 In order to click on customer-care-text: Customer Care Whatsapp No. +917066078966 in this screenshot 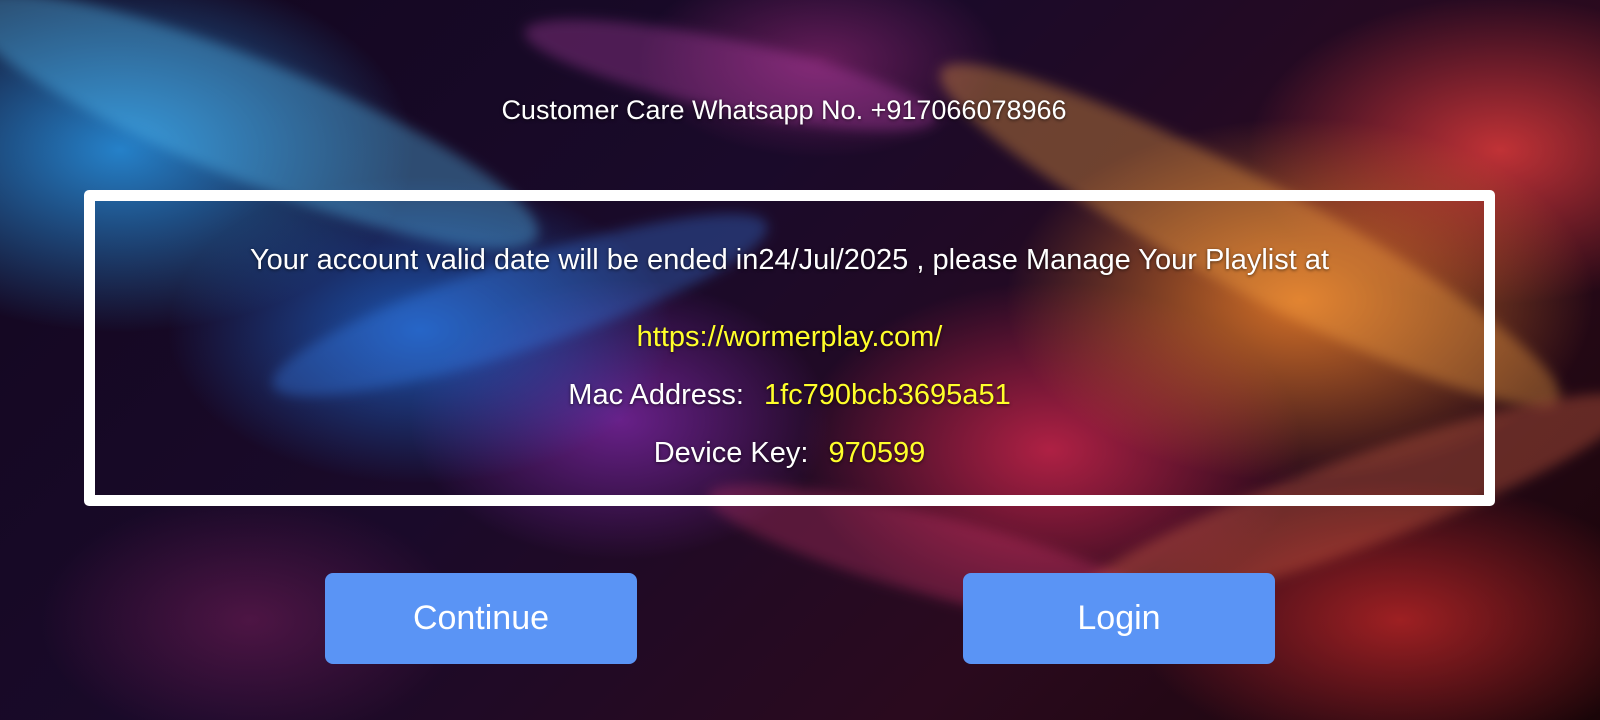, I will do `click(784, 110)`.